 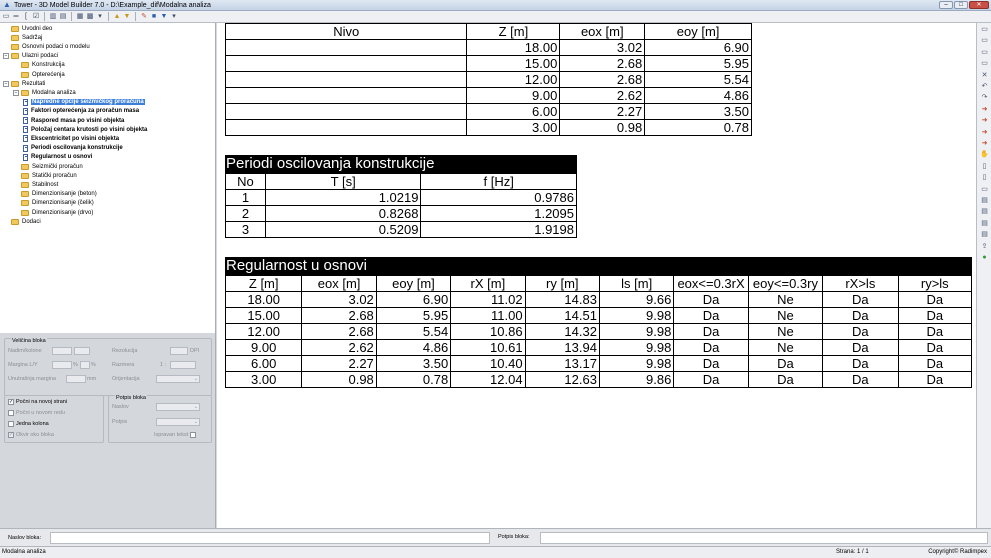 I want to click on tree-item-label: Dodaci, so click(x=31, y=221).